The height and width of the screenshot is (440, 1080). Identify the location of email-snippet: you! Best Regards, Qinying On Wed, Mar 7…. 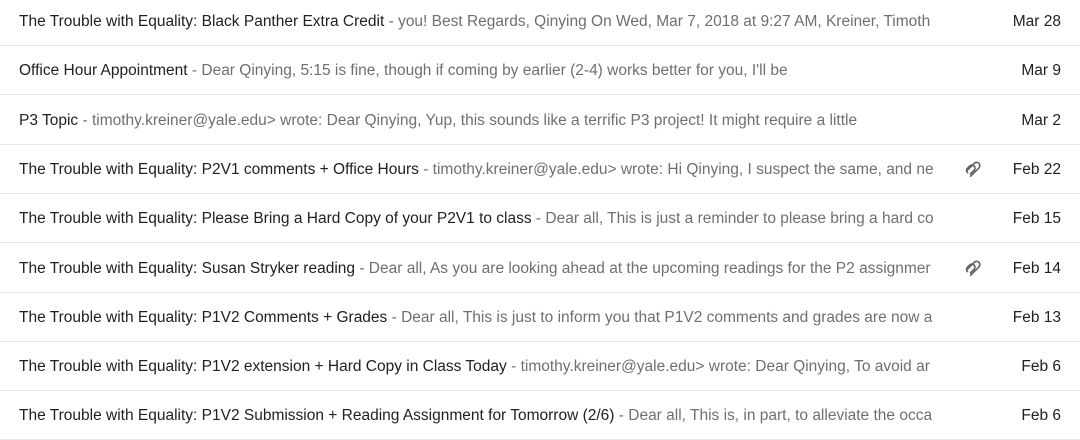
(664, 21).